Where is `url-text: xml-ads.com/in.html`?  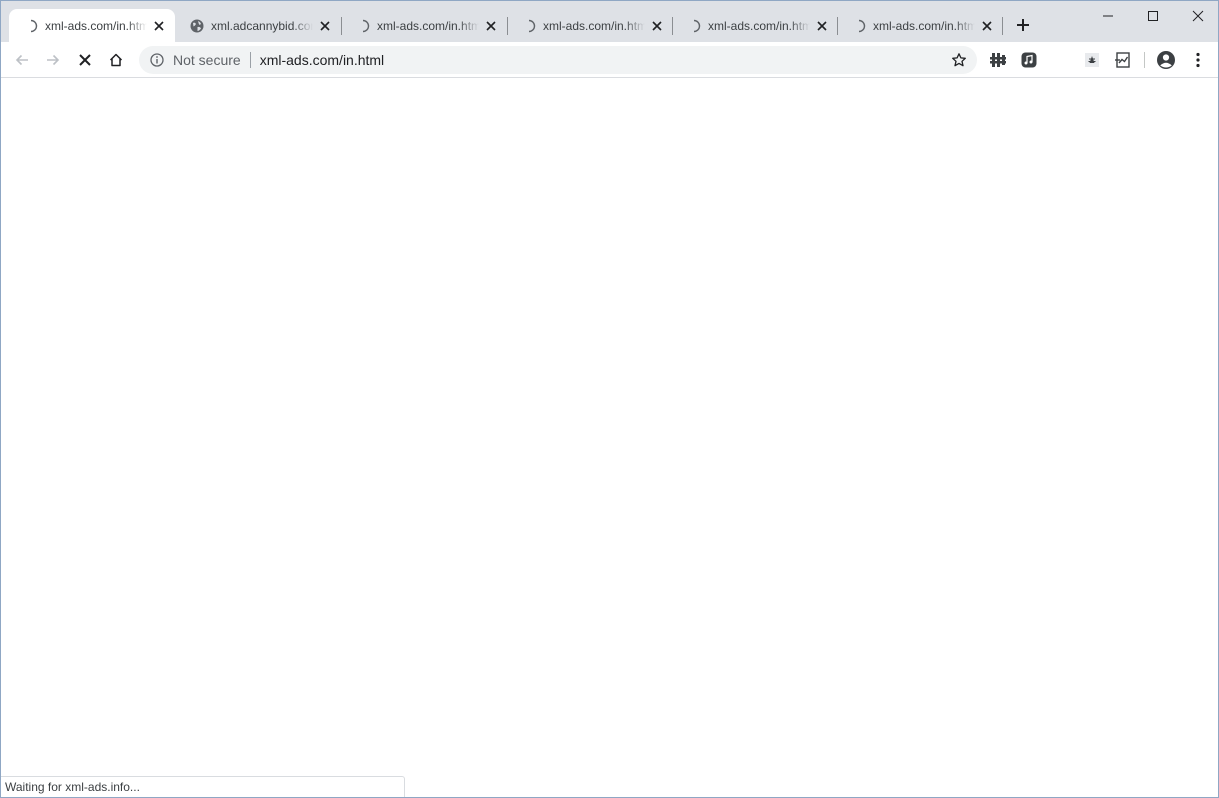
url-text: xml-ads.com/in.html is located at coordinates (604, 60).